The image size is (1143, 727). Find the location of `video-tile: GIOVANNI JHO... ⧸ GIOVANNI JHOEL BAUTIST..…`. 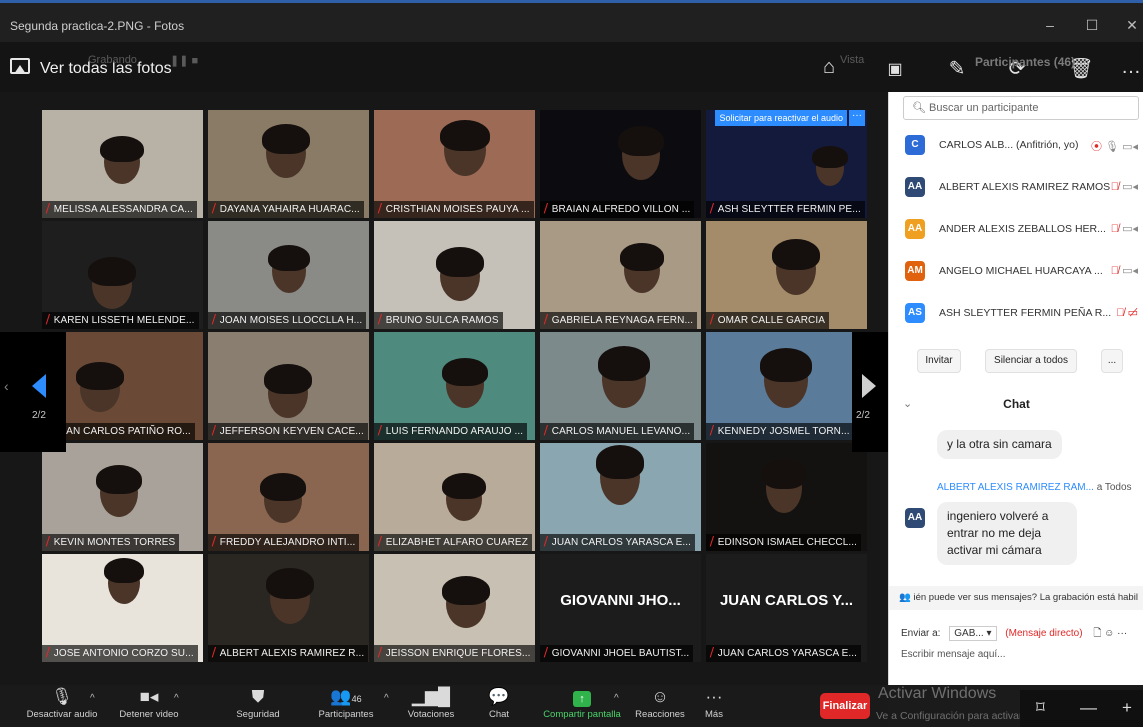

video-tile: GIOVANNI JHO... ⧸ GIOVANNI JHOEL BAUTIST..… is located at coordinates (620, 608).